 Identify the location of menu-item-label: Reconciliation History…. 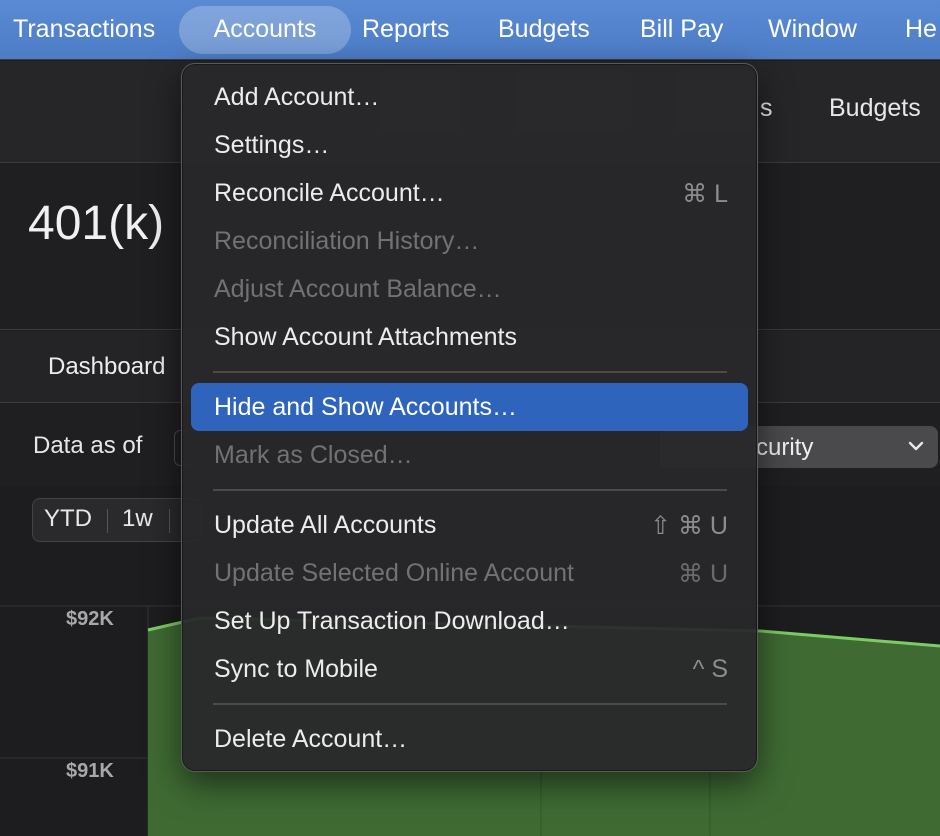
(347, 241).